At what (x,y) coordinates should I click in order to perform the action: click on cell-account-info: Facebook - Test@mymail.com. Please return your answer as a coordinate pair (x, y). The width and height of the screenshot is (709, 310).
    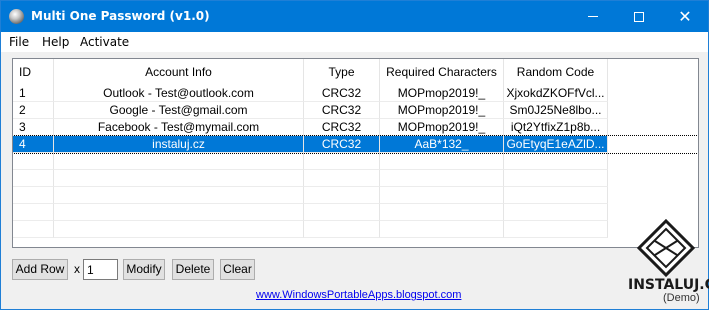
    Looking at the image, I should click on (179, 127).